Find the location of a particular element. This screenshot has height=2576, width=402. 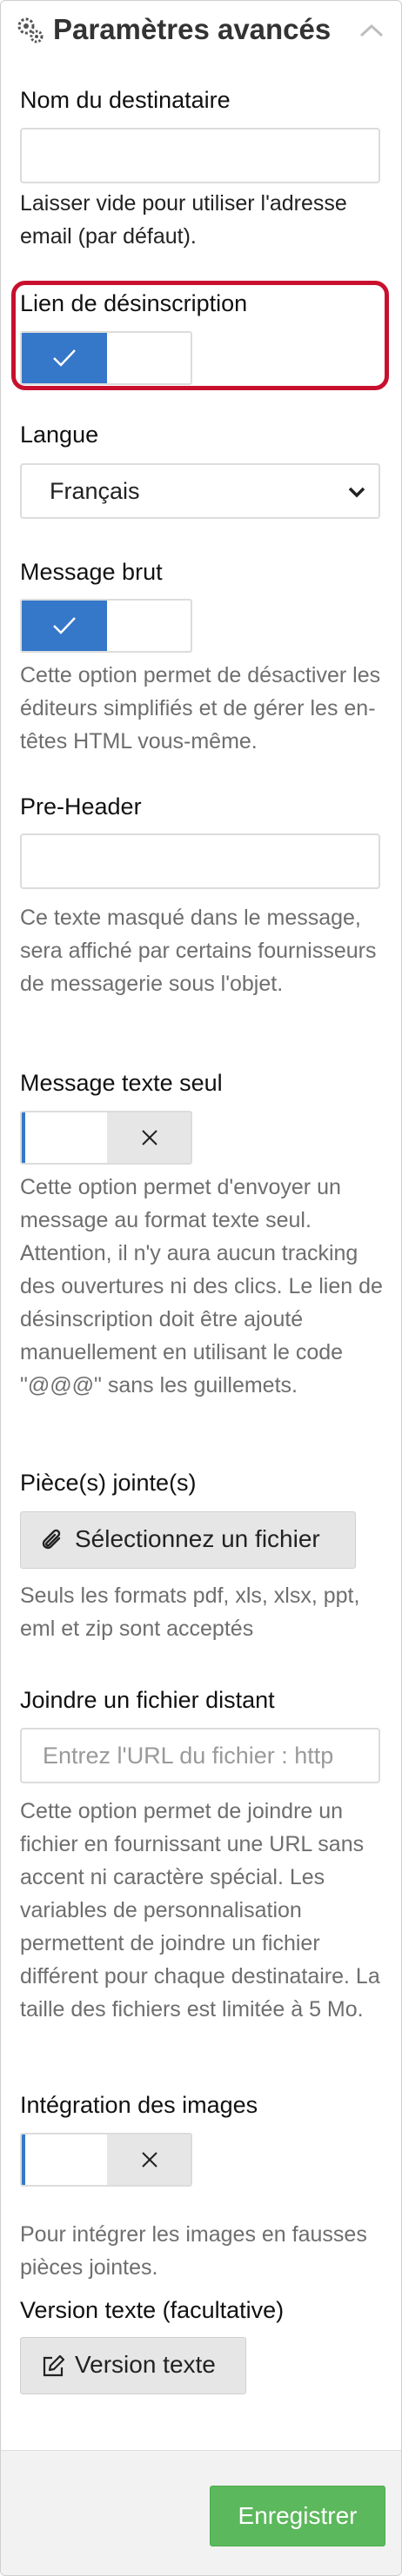

language-select: Français is located at coordinates (200, 491).